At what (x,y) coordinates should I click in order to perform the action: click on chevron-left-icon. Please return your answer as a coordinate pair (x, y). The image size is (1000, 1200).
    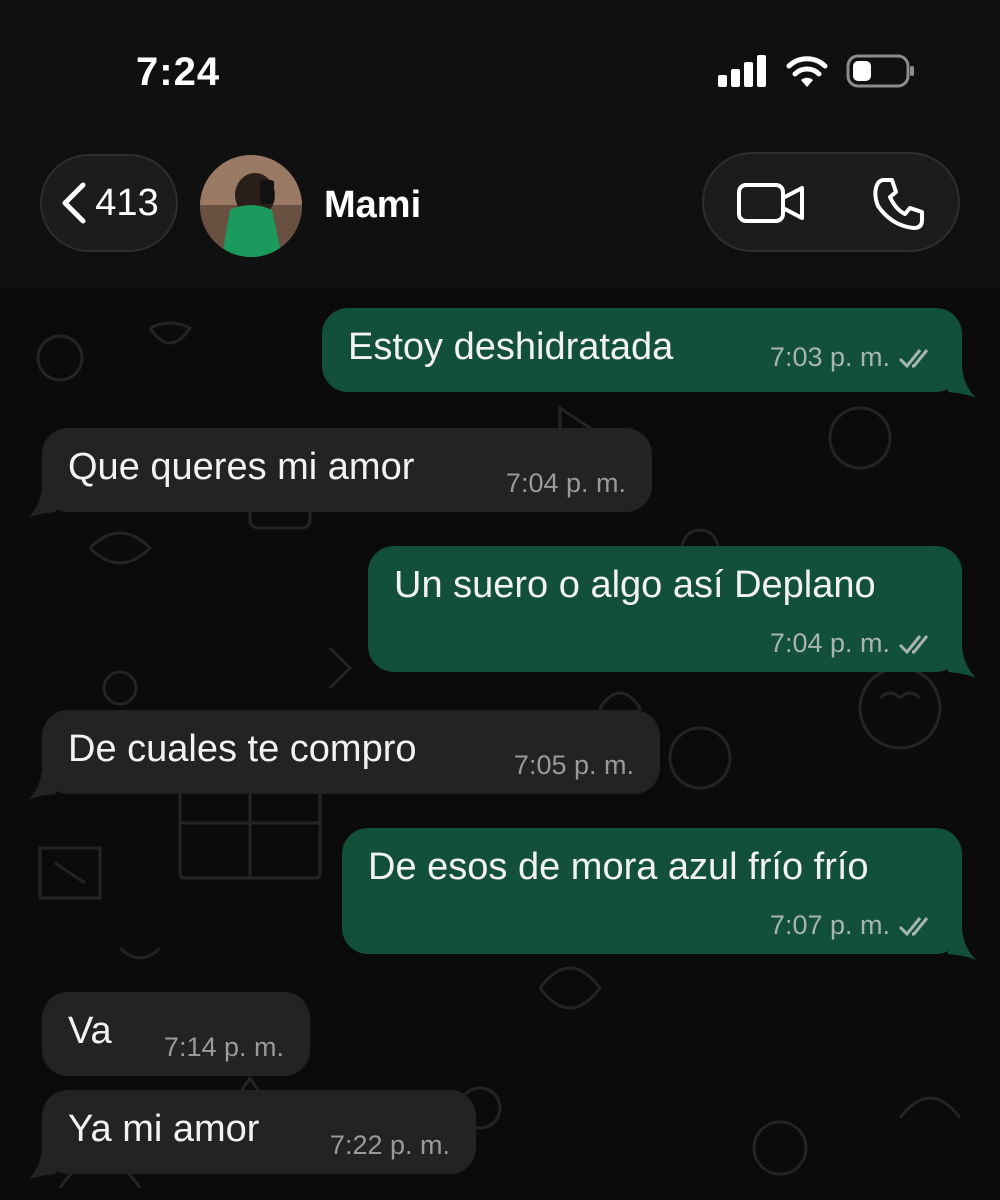
    Looking at the image, I should click on (74, 203).